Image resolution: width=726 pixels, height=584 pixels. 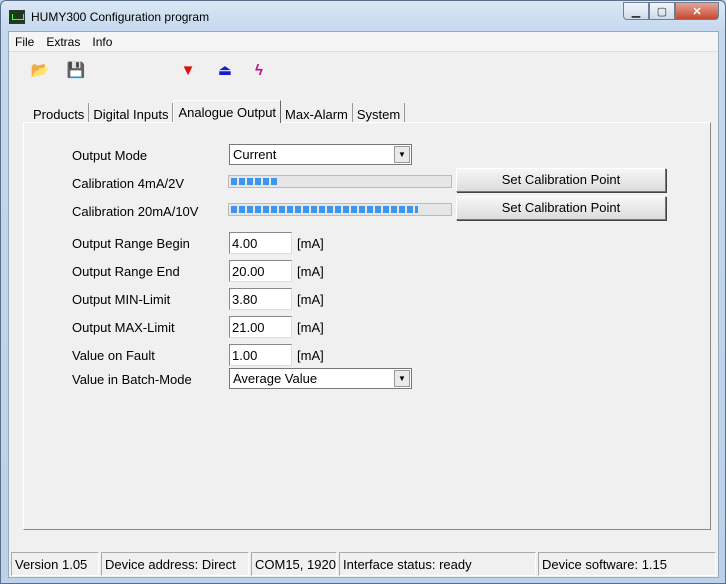 What do you see at coordinates (102, 41) in the screenshot?
I see `menu-info: Info` at bounding box center [102, 41].